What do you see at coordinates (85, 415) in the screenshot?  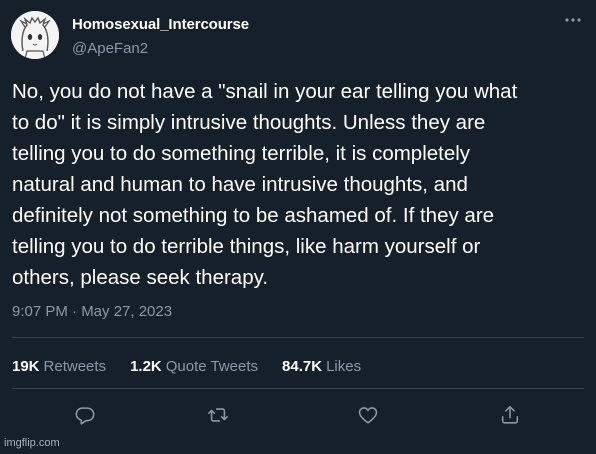 I see `reply-icon` at bounding box center [85, 415].